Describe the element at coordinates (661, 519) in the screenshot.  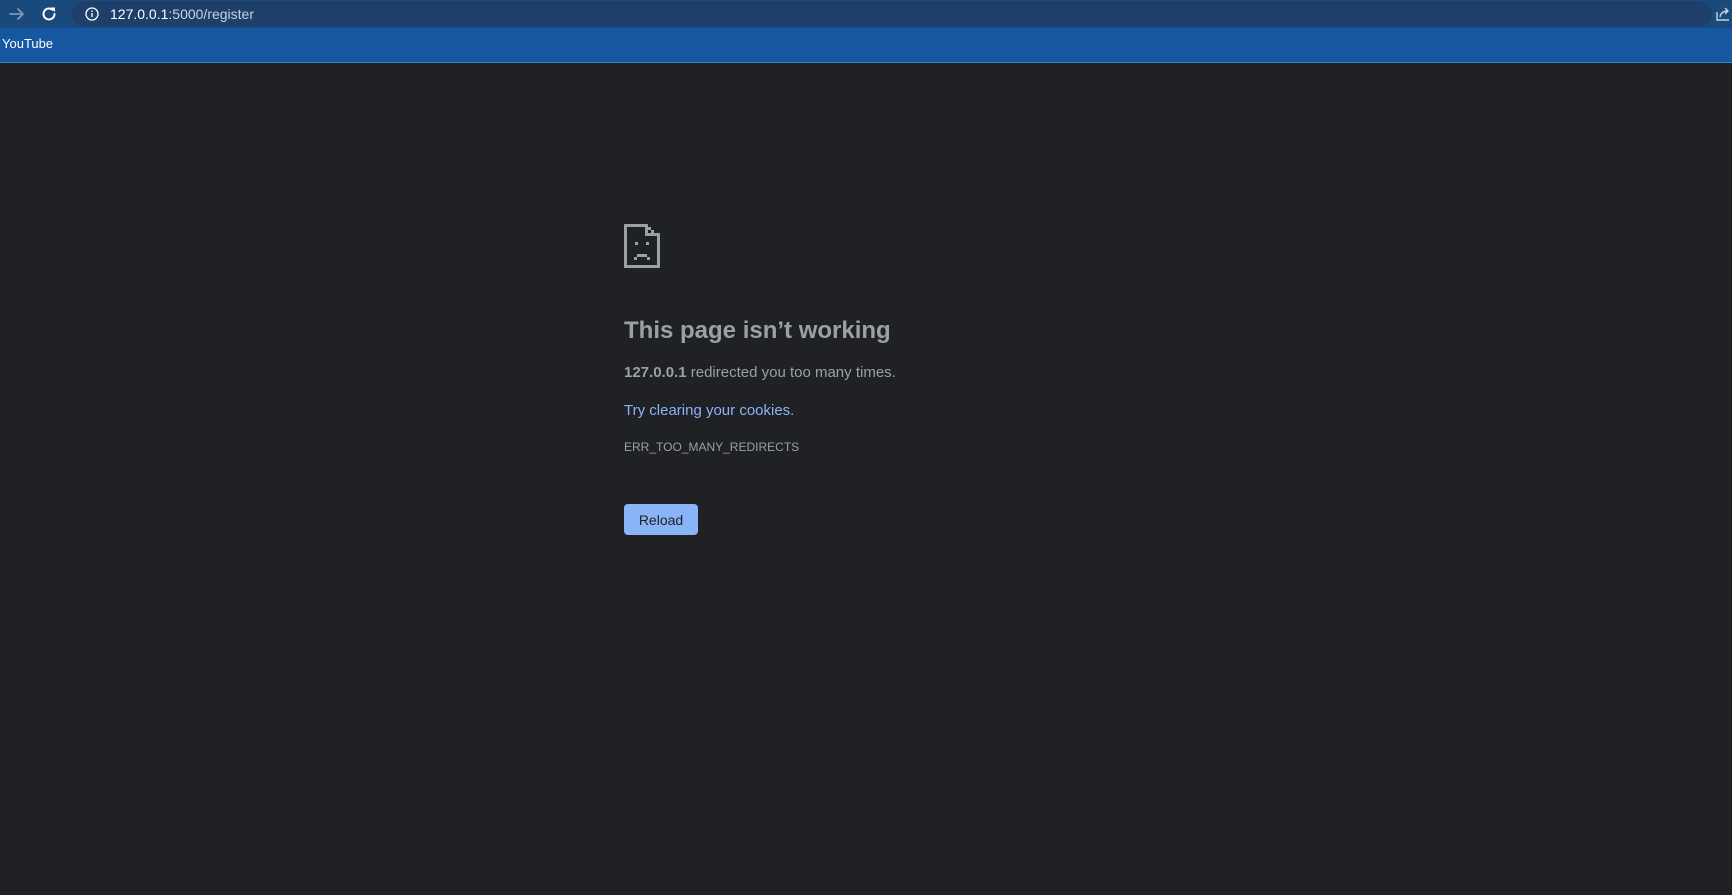
I see `reload-button: Reload` at that location.